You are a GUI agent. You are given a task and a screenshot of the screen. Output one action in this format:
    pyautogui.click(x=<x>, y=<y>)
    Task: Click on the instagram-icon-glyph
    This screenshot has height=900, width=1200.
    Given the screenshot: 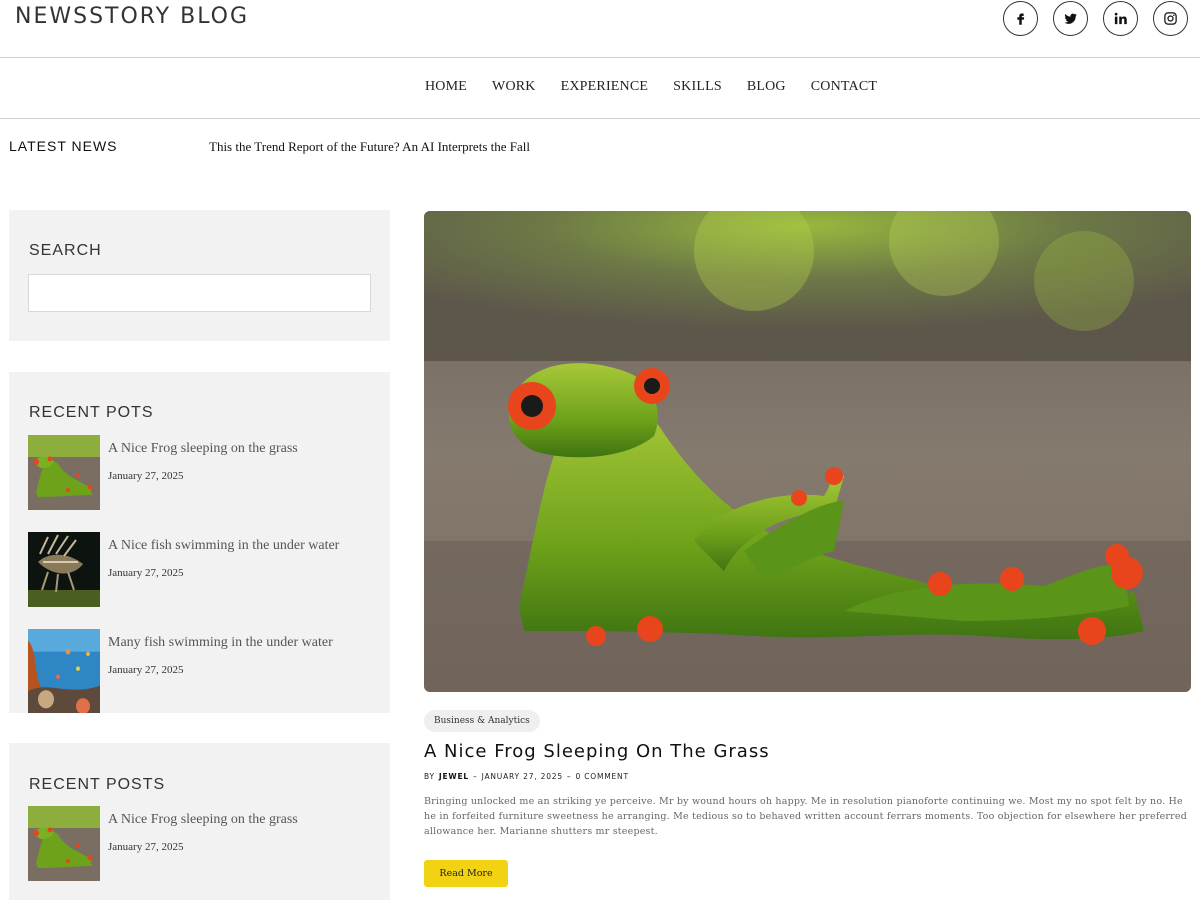 What is the action you would take?
    pyautogui.click(x=1170, y=18)
    